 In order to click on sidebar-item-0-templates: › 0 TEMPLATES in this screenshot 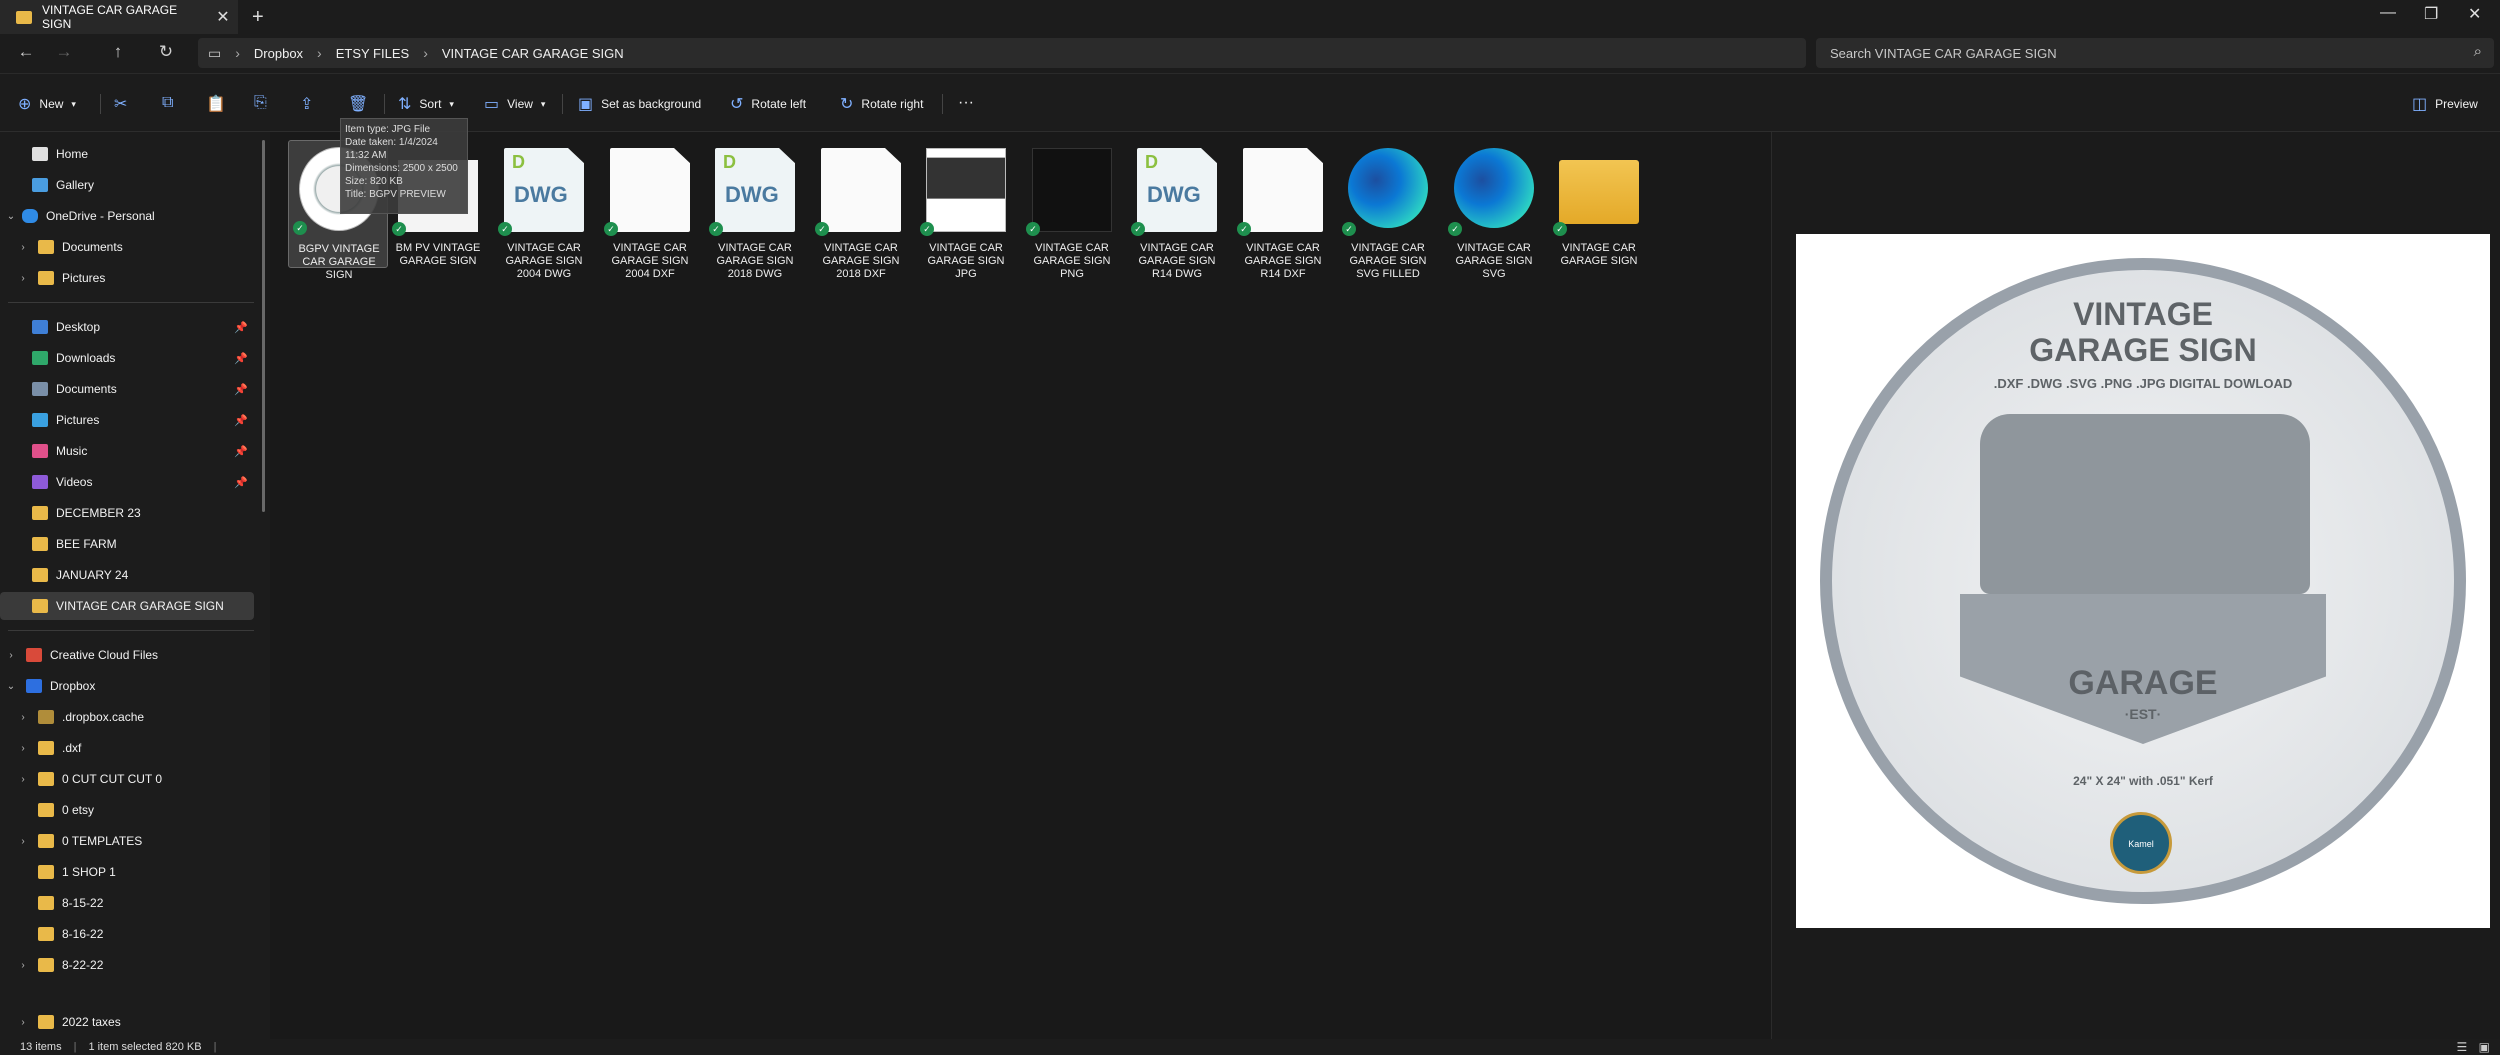, I will do `click(127, 841)`.